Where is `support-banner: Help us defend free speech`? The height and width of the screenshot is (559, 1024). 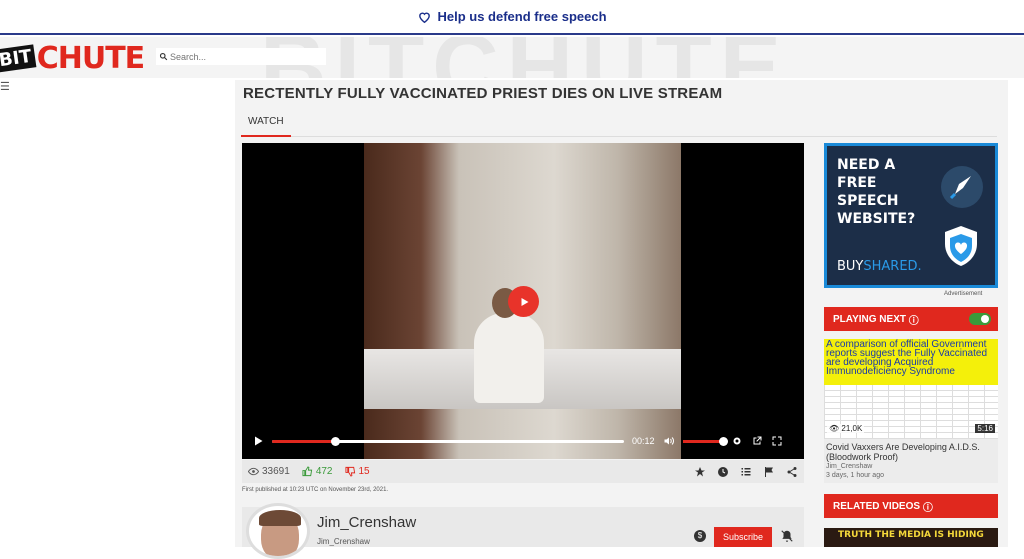
support-banner: Help us defend free speech is located at coordinates (512, 17).